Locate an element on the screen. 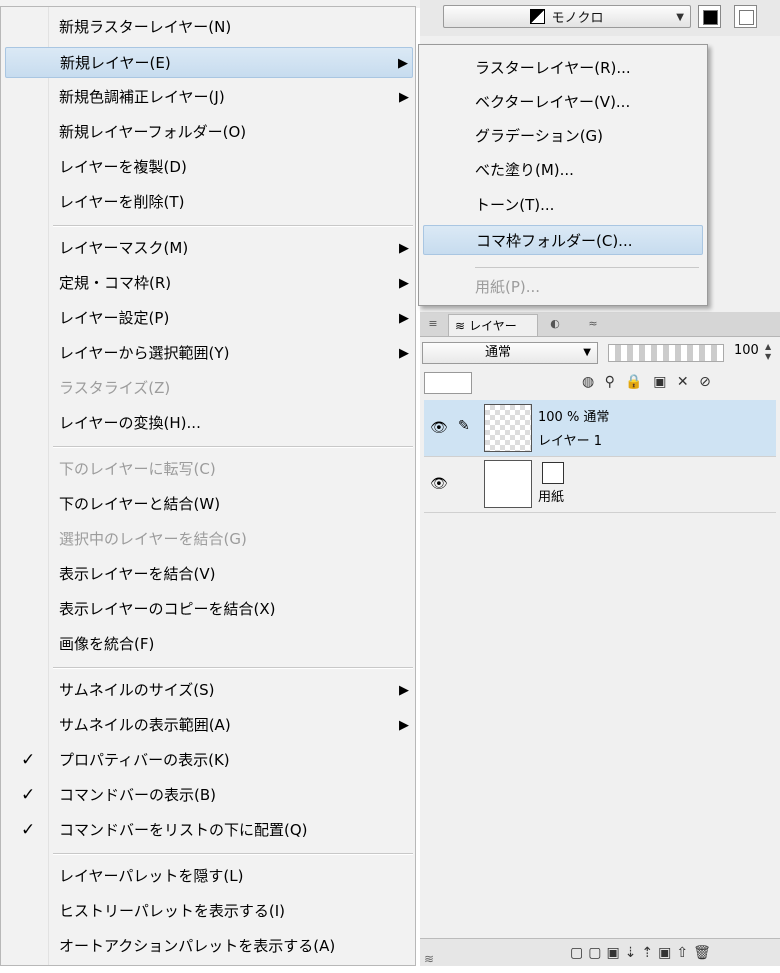  menu-item-label: レイヤーから選択範囲(Y) is located at coordinates (144, 353).